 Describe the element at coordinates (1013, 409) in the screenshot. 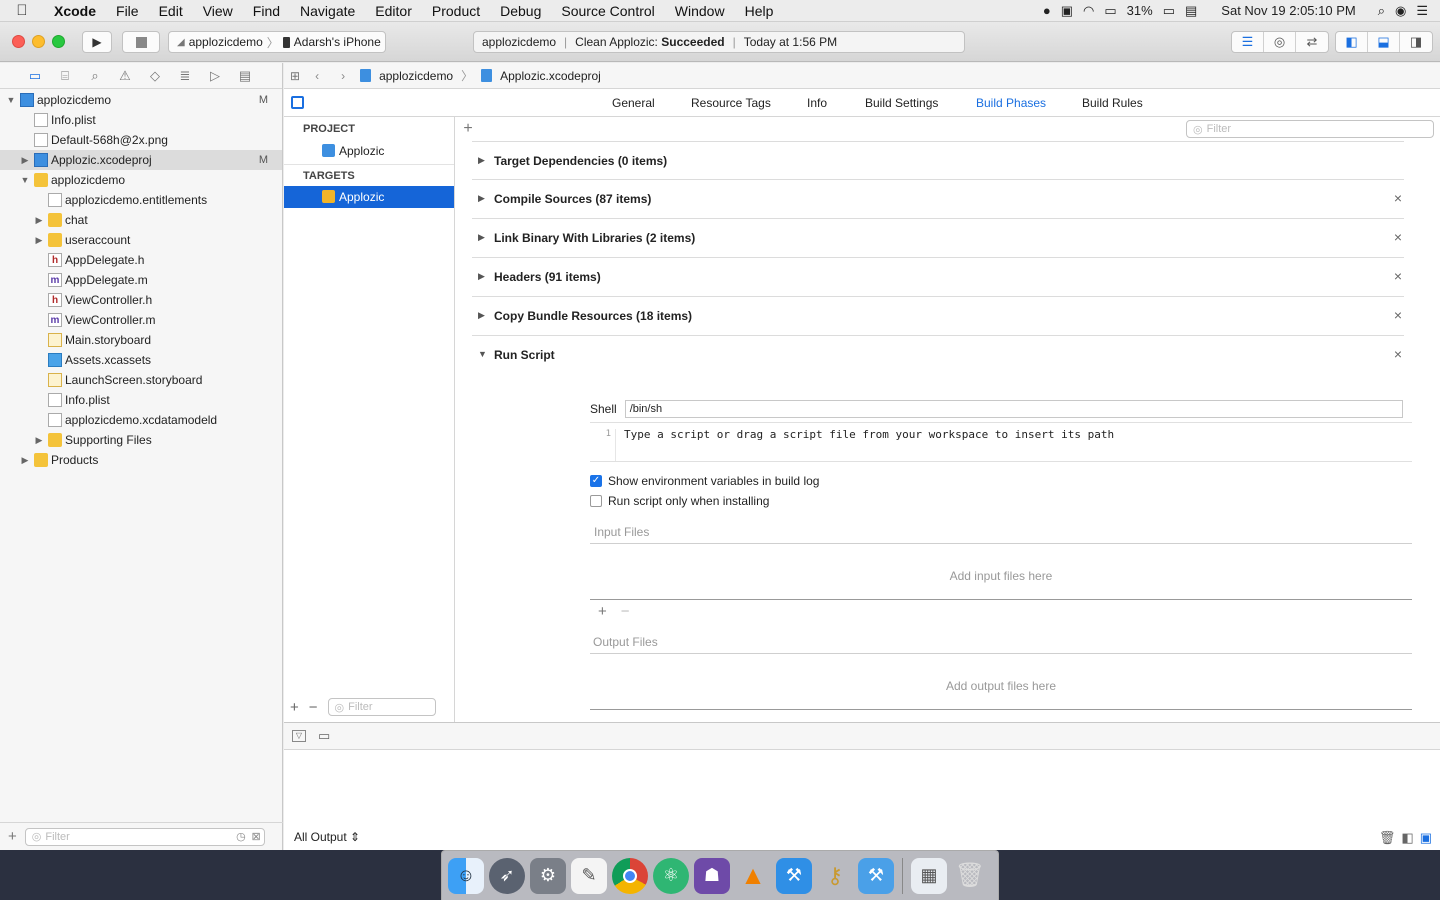

I see `shell-input: /bin/sh` at that location.